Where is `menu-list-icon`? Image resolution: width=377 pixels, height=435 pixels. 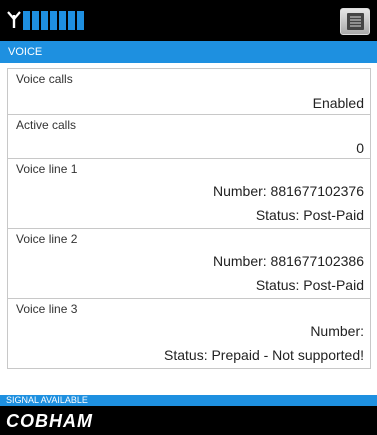 menu-list-icon is located at coordinates (355, 21).